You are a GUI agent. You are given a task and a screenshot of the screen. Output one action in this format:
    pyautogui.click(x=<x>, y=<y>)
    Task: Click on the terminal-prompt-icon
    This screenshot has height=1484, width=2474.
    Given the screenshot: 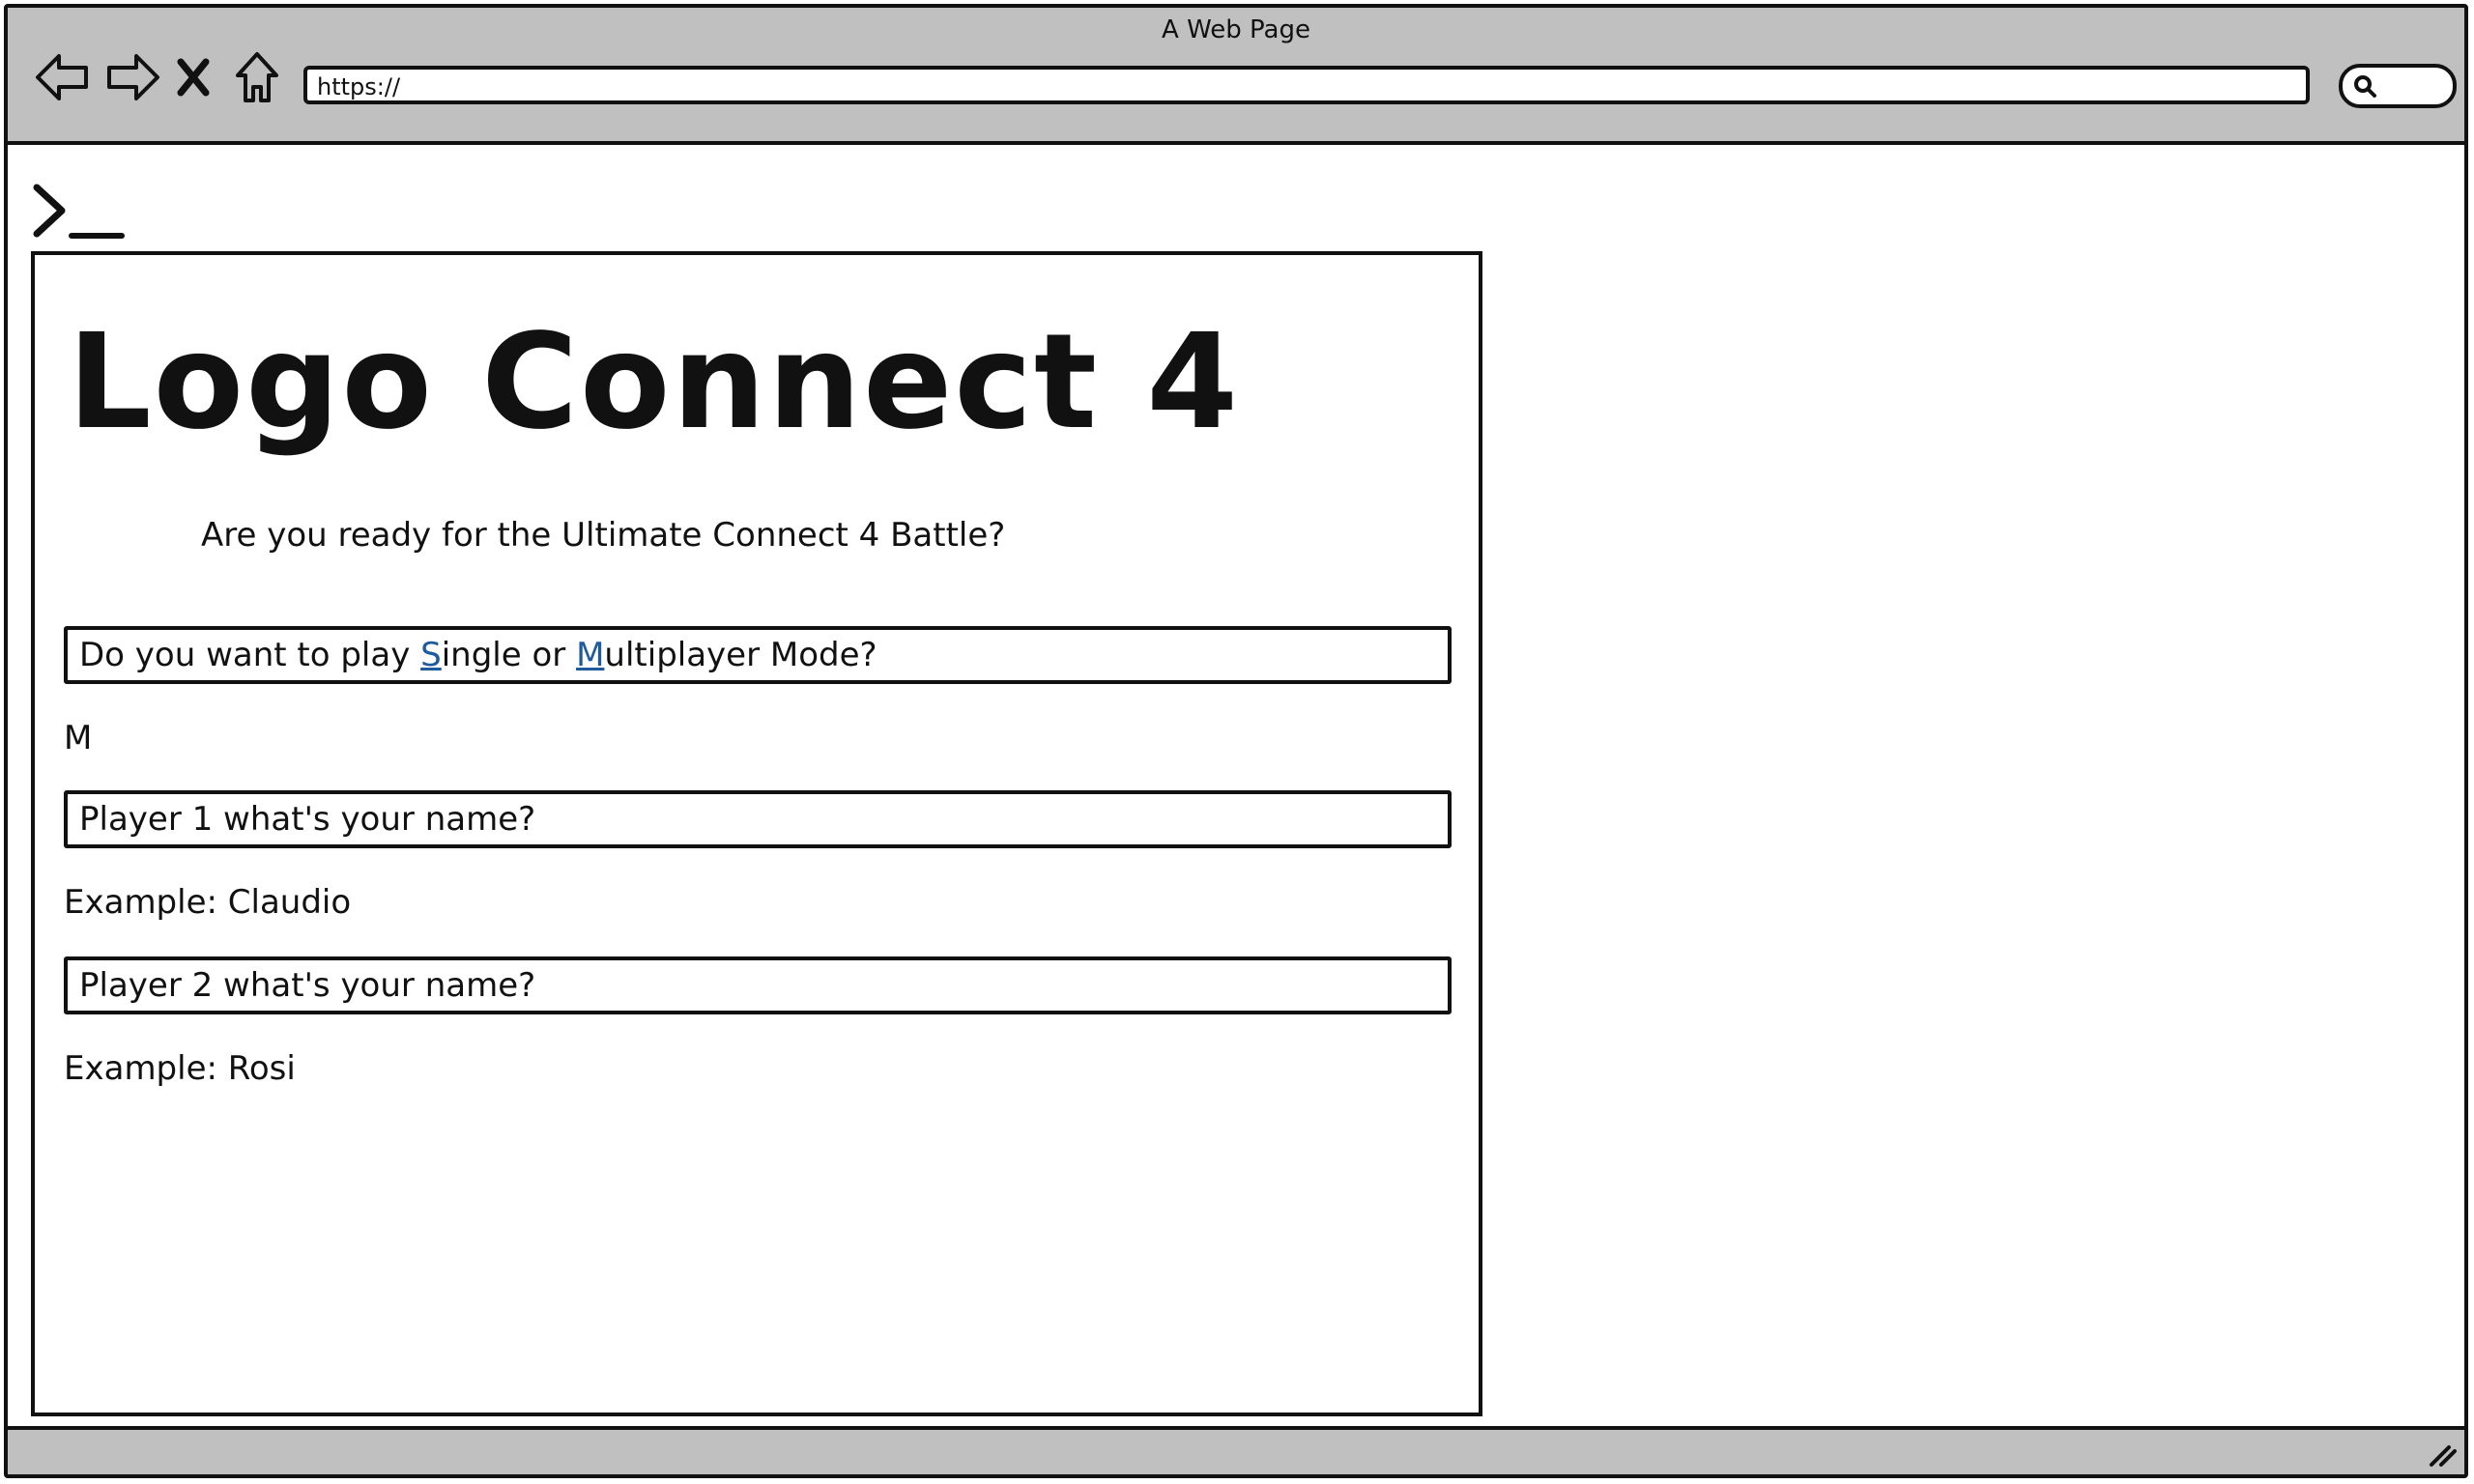 What is the action you would take?
    pyautogui.click(x=79, y=212)
    